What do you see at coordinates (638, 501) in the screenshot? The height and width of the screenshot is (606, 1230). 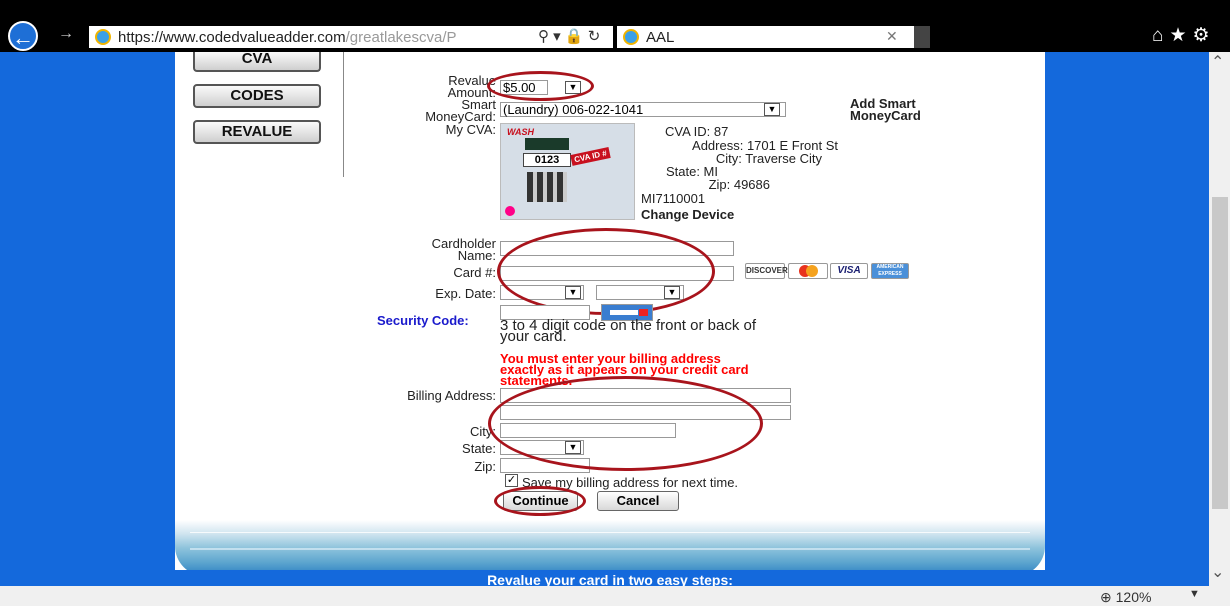 I see `cancel-button: Cancel` at bounding box center [638, 501].